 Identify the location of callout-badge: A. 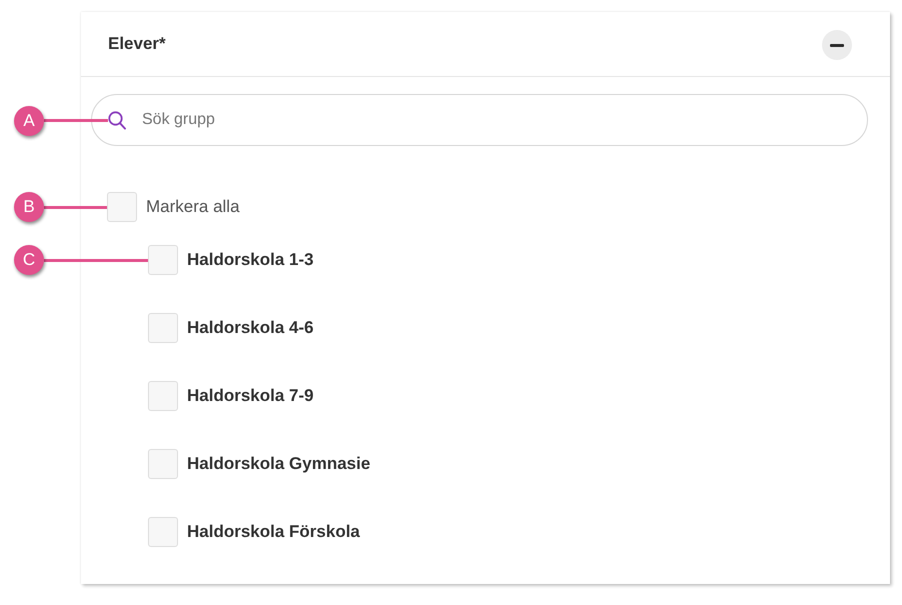
(29, 121).